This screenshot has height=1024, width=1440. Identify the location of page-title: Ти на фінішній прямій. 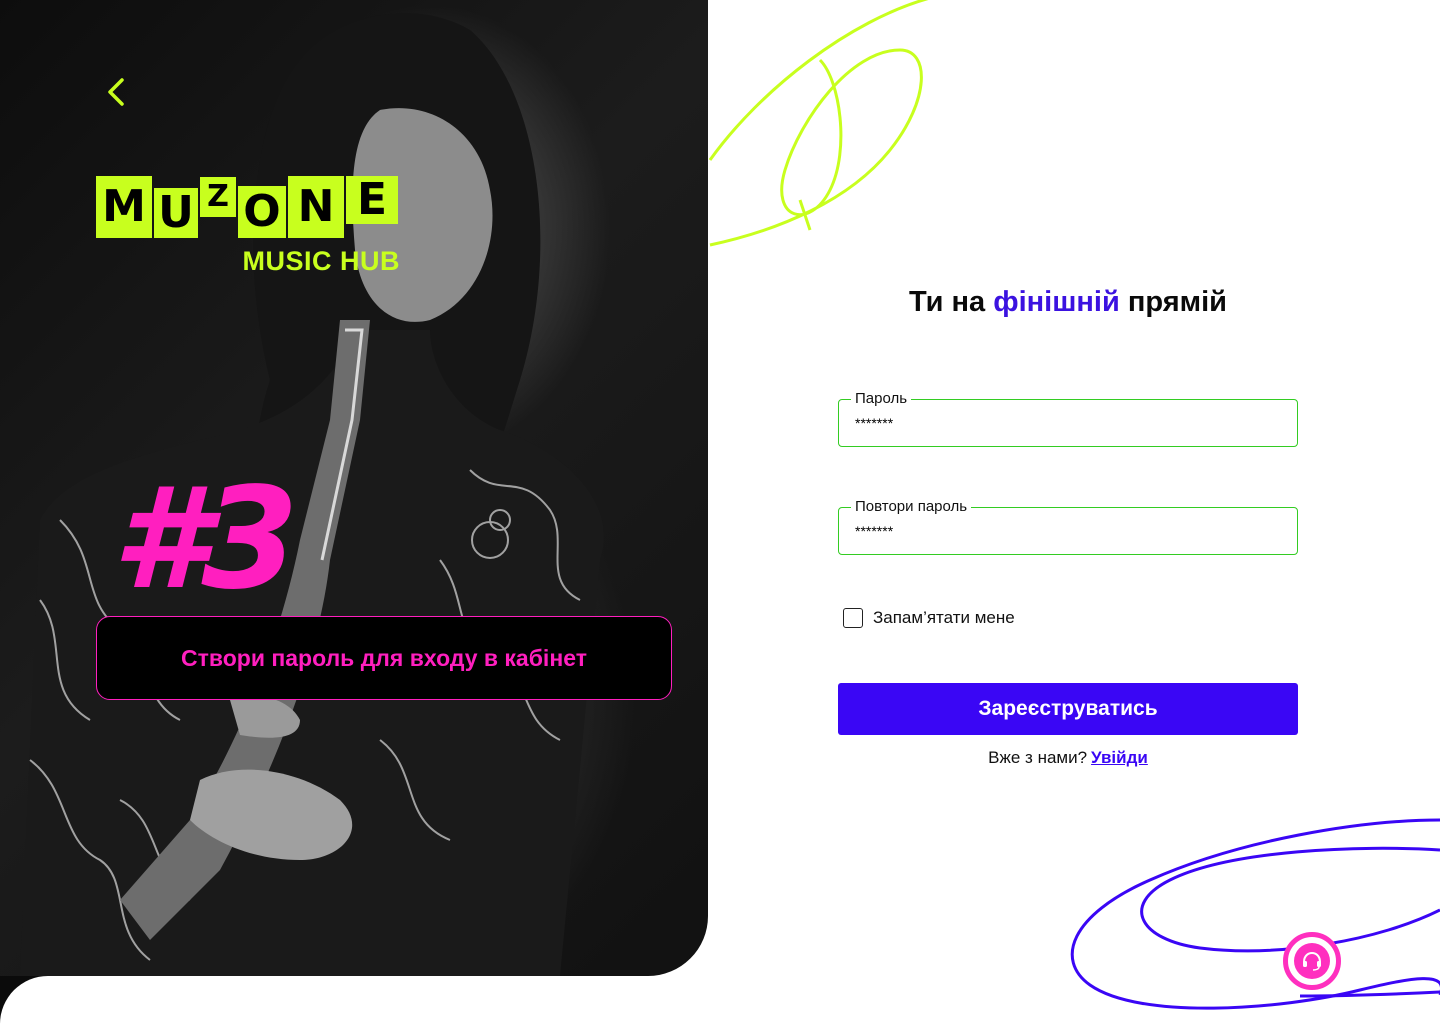
(1068, 302).